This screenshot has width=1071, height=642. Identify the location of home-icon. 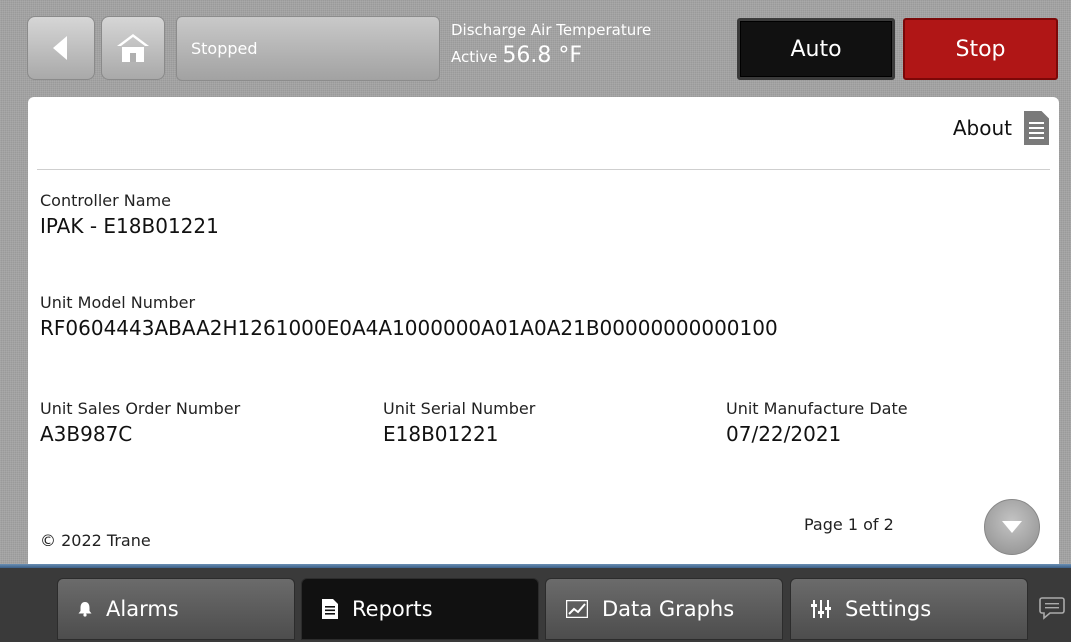
(133, 48).